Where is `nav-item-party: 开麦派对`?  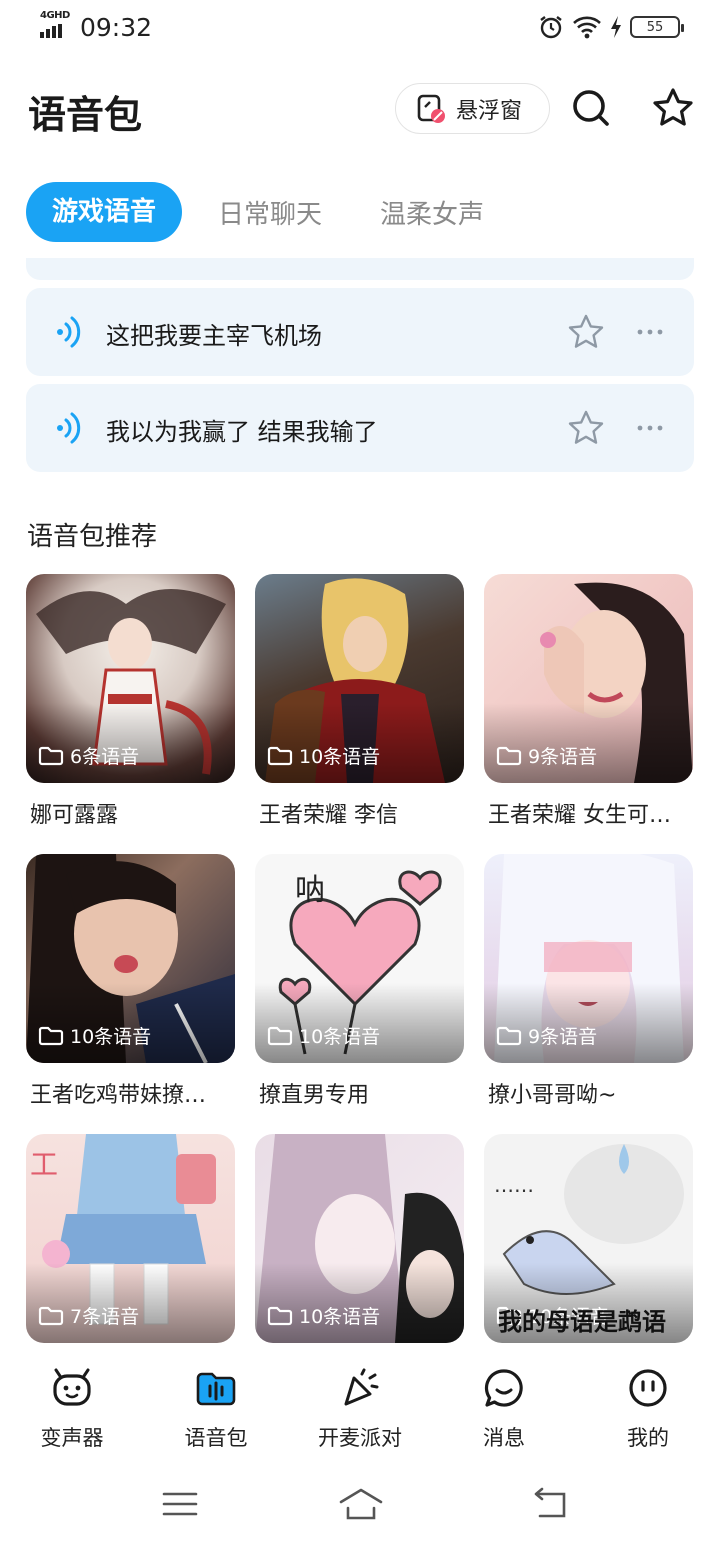 nav-item-party: 开麦派对 is located at coordinates (360, 1408).